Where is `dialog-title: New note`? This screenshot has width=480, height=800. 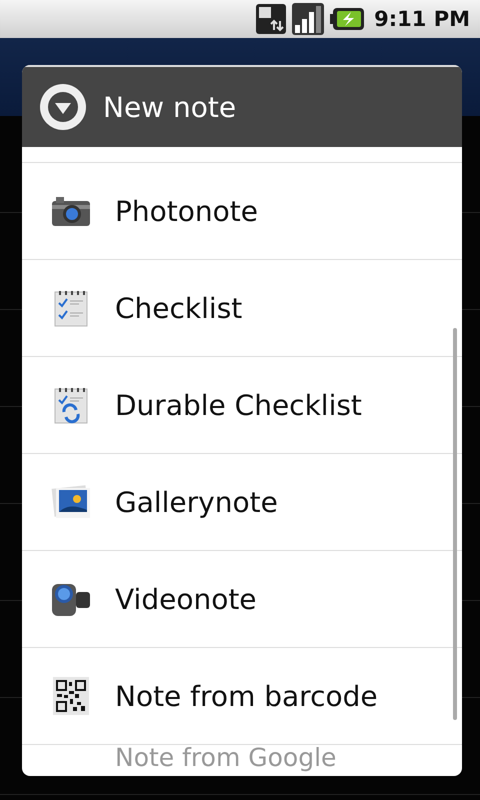
dialog-title: New note is located at coordinates (169, 107).